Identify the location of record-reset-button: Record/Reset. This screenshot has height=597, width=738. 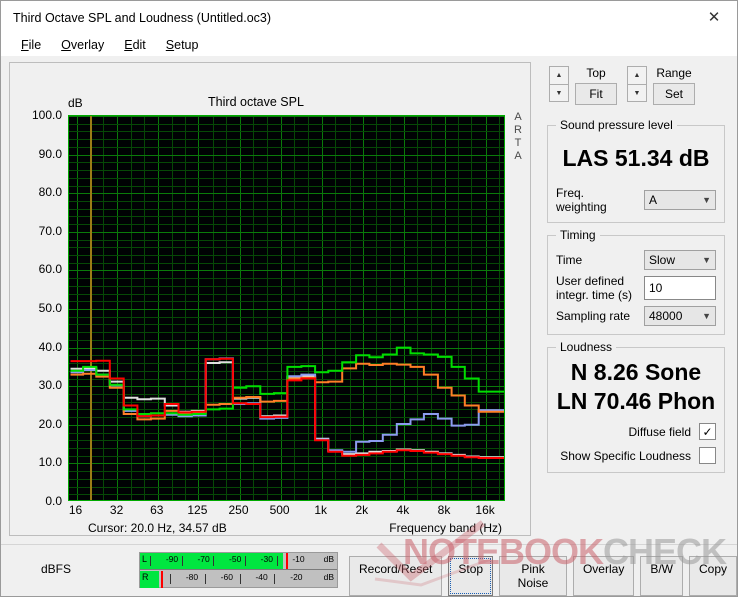
(396, 576).